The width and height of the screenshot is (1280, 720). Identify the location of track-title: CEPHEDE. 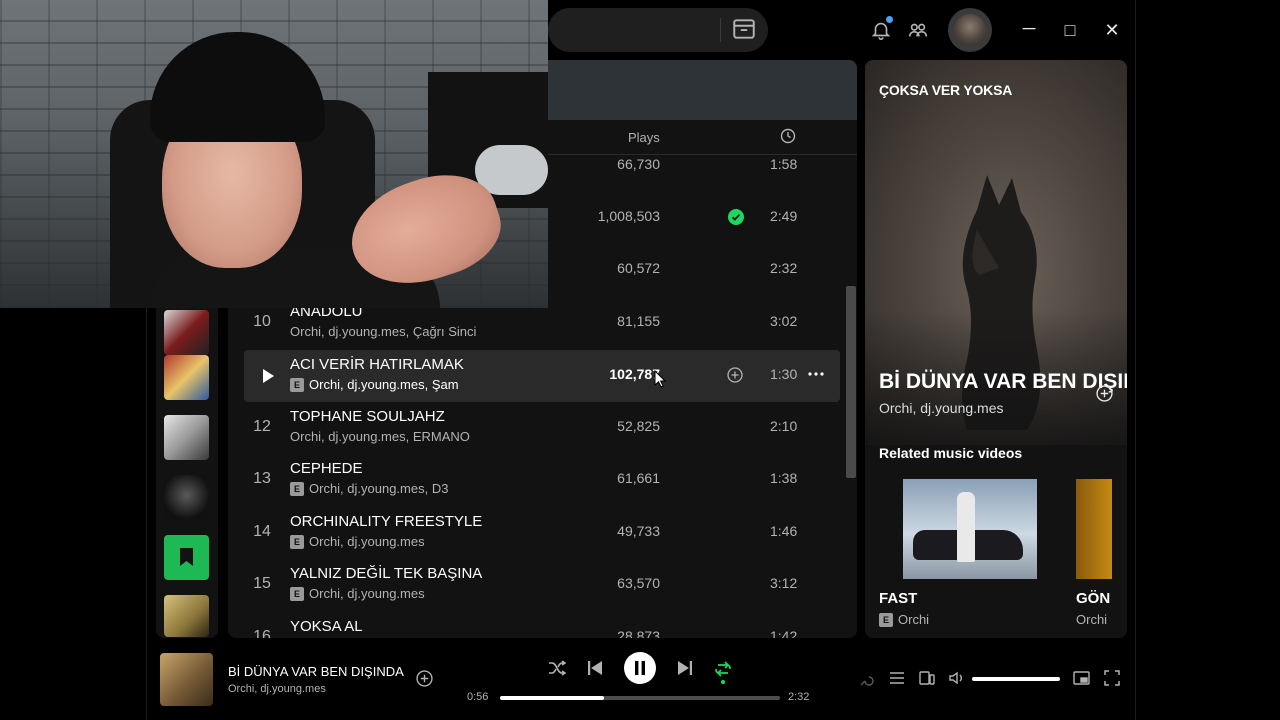
(326, 468).